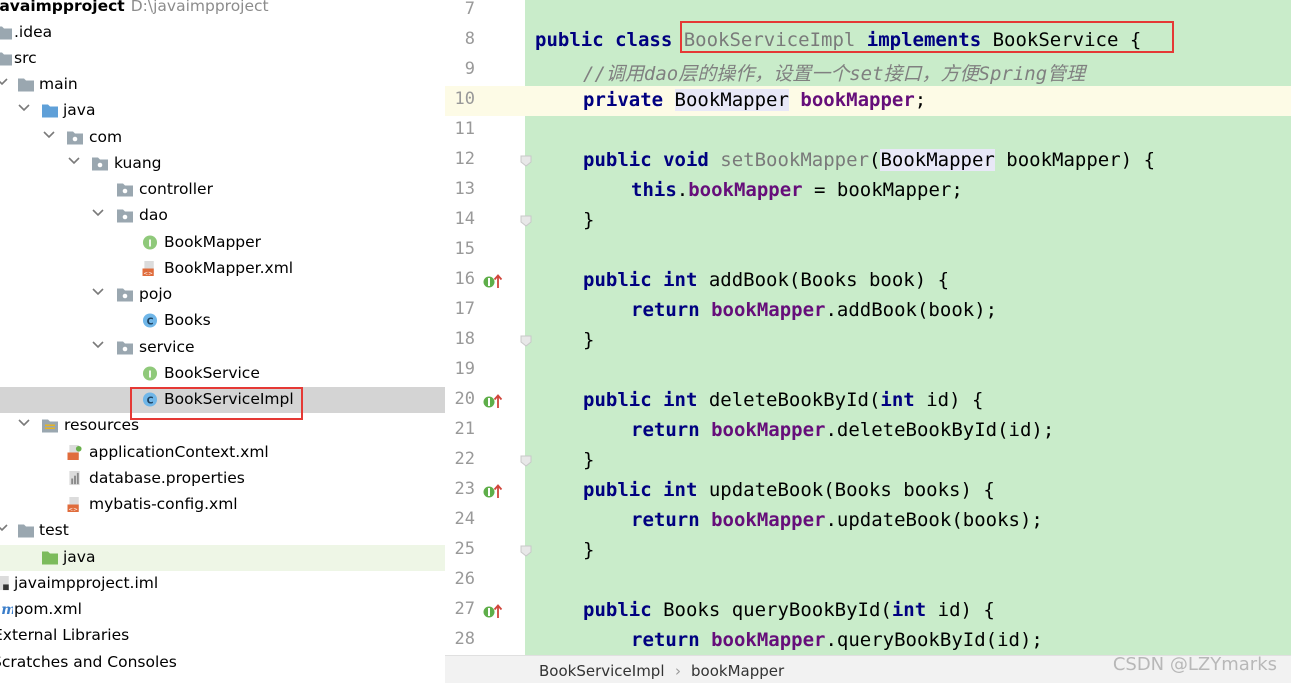 The image size is (1291, 683). Describe the element at coordinates (150, 400) in the screenshot. I see `svg-text: C` at that location.